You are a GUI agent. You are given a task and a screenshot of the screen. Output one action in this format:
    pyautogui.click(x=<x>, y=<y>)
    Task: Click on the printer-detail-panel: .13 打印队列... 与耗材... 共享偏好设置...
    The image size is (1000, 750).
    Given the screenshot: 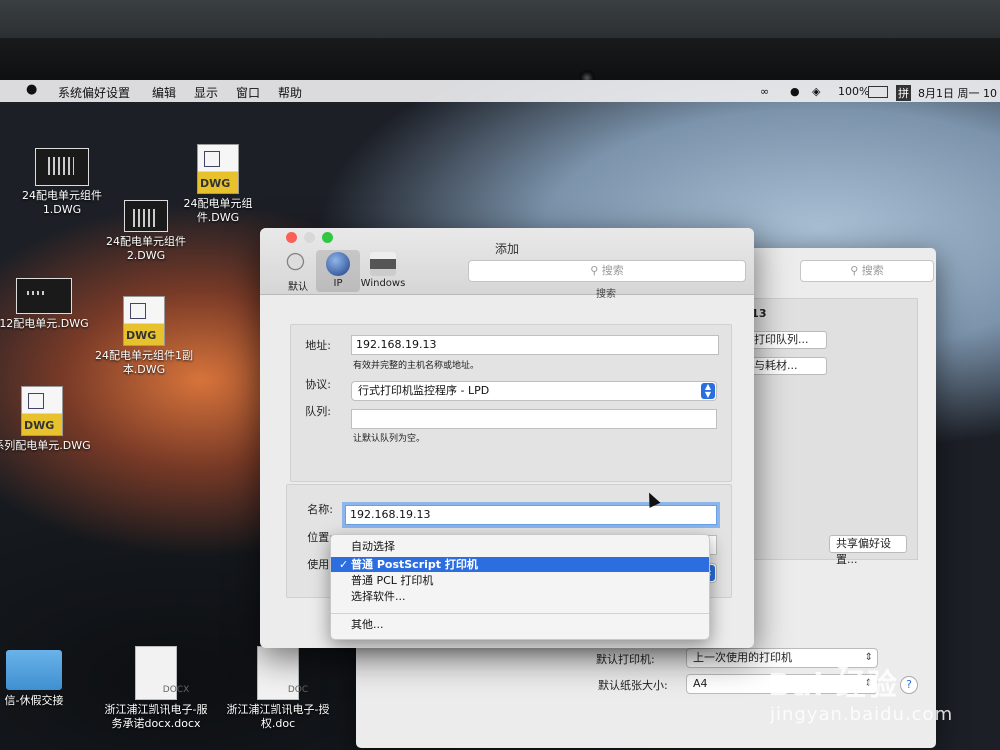 What is the action you would take?
    pyautogui.click(x=832, y=432)
    